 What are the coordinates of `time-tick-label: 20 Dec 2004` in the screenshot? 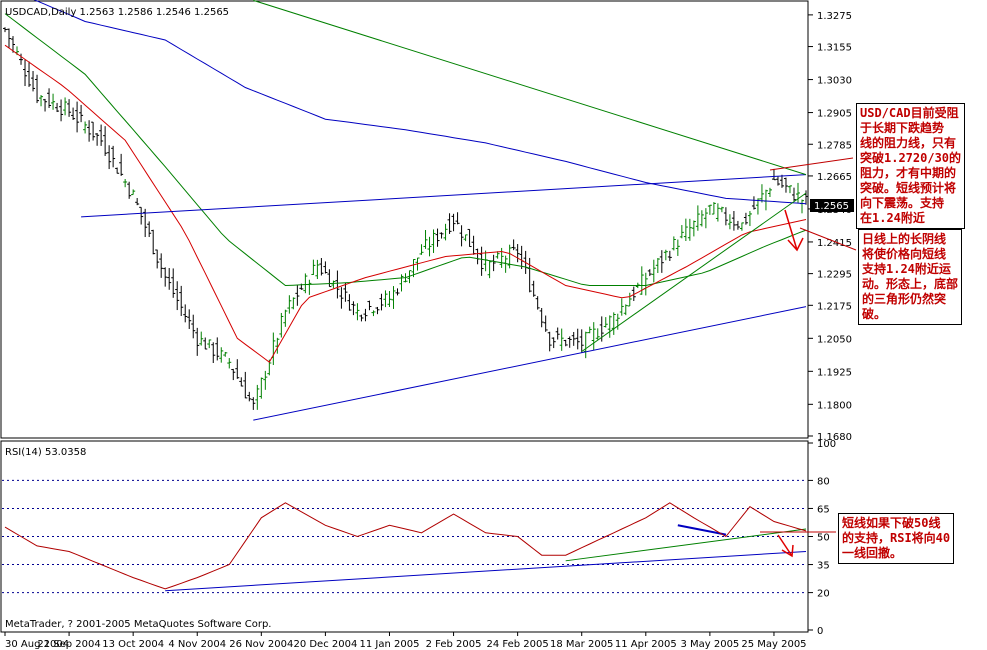 It's located at (325, 644).